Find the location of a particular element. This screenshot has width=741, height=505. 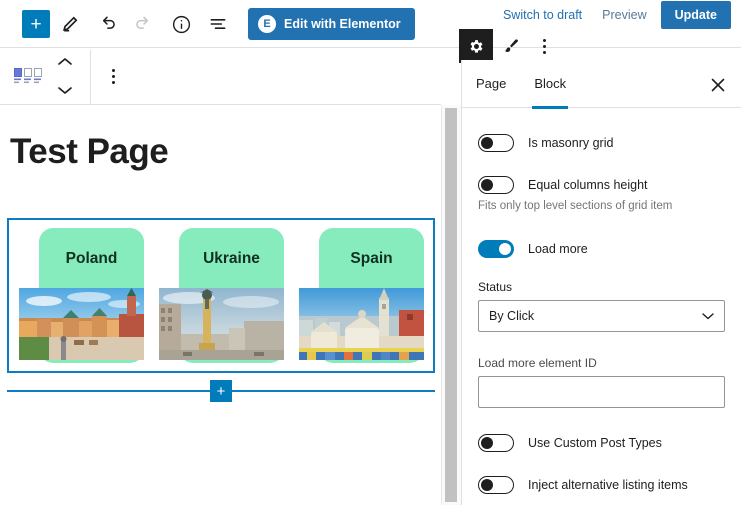

canvas-scrollbar-thumb is located at coordinates (451, 305).